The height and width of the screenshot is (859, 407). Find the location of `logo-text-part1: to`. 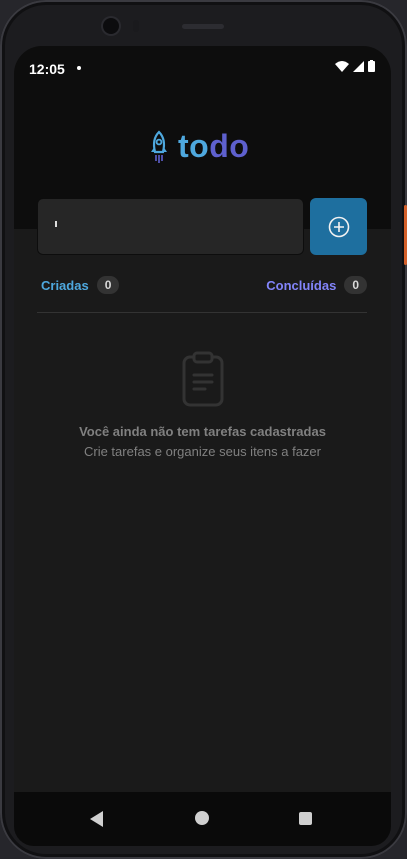

logo-text-part1: to is located at coordinates (194, 146).